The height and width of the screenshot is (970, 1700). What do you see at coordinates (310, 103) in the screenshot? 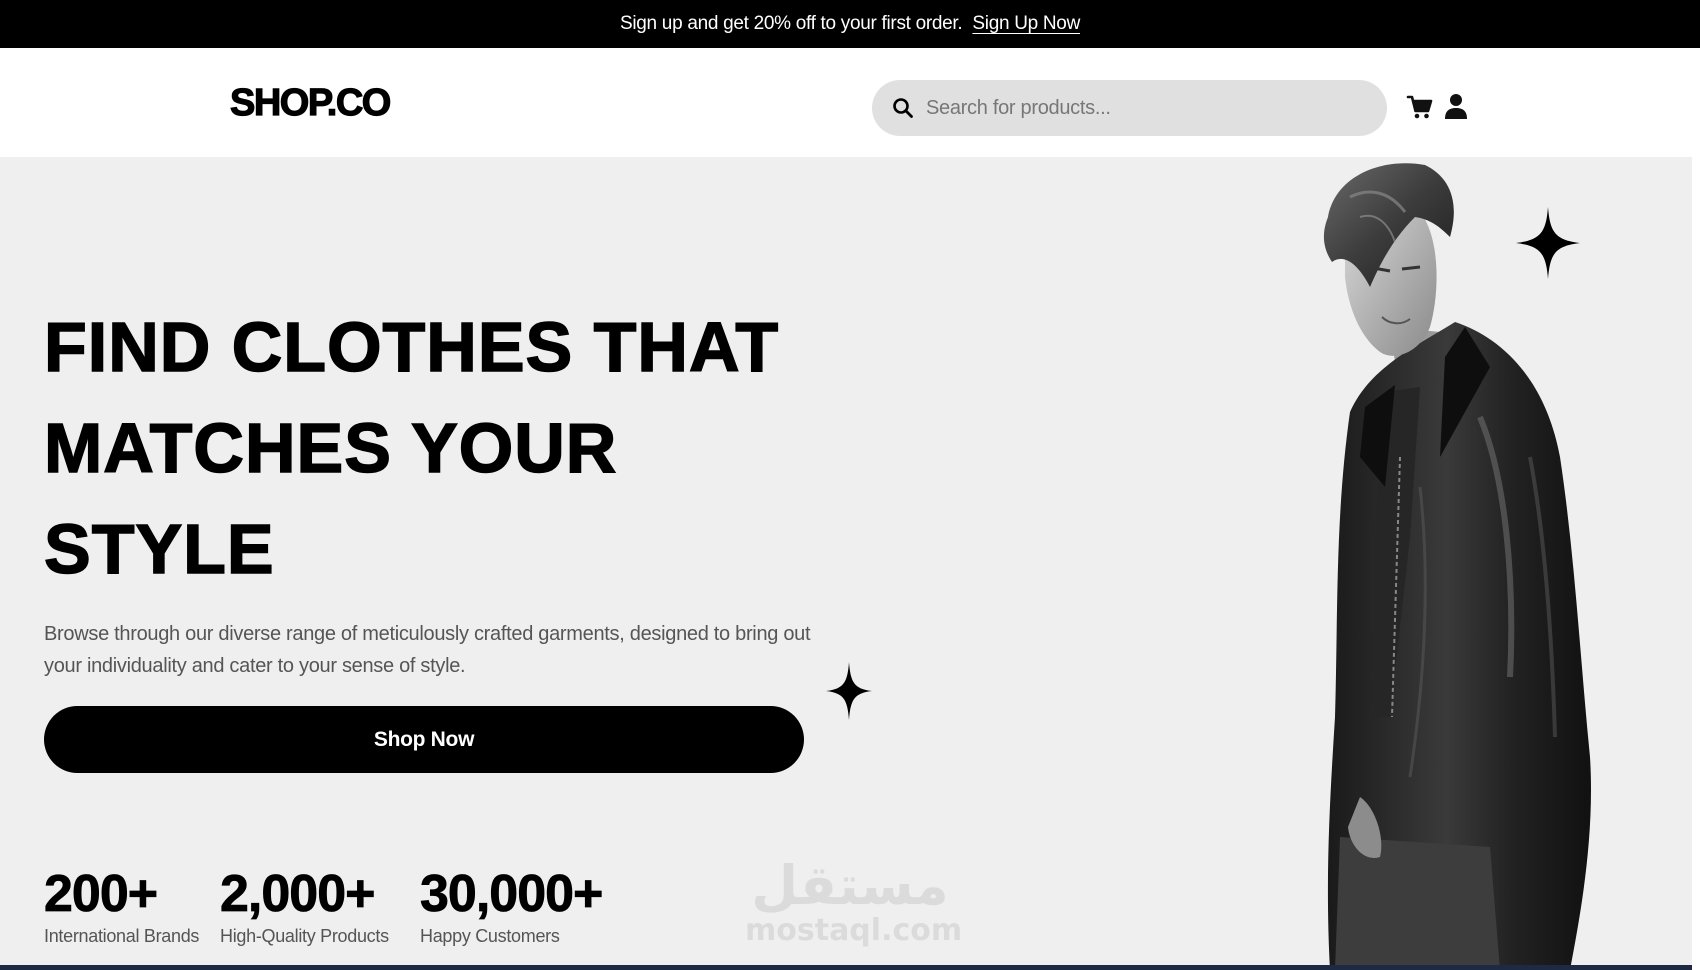
I see `logo: SHOP.CO` at bounding box center [310, 103].